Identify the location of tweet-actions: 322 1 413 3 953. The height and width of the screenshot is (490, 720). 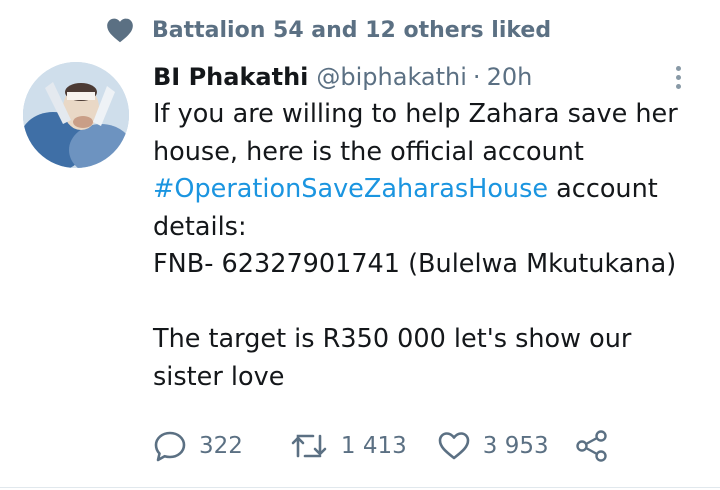
(381, 446).